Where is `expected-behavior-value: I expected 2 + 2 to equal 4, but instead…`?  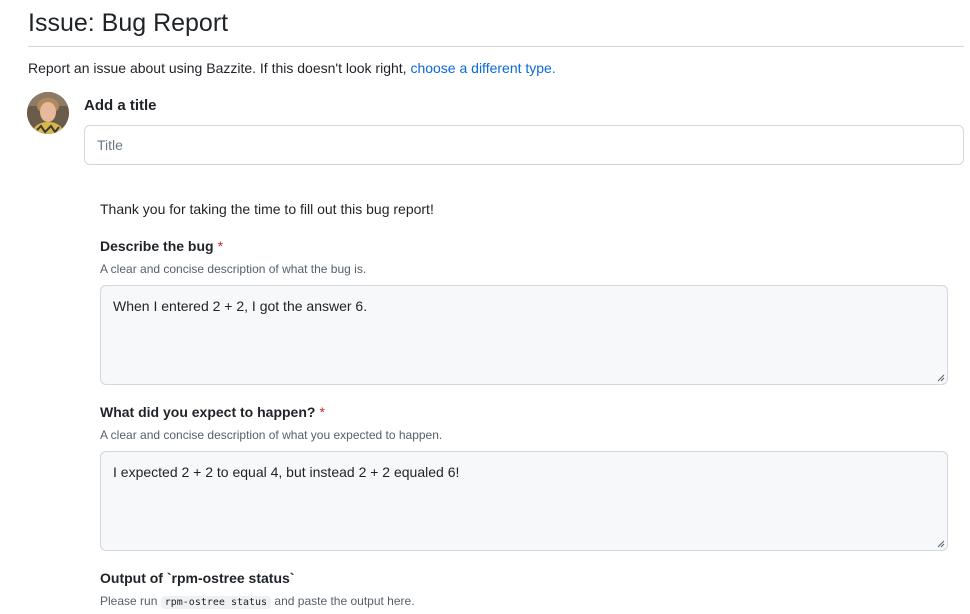 expected-behavior-value: I expected 2 + 2 to equal 4, but instead… is located at coordinates (286, 472).